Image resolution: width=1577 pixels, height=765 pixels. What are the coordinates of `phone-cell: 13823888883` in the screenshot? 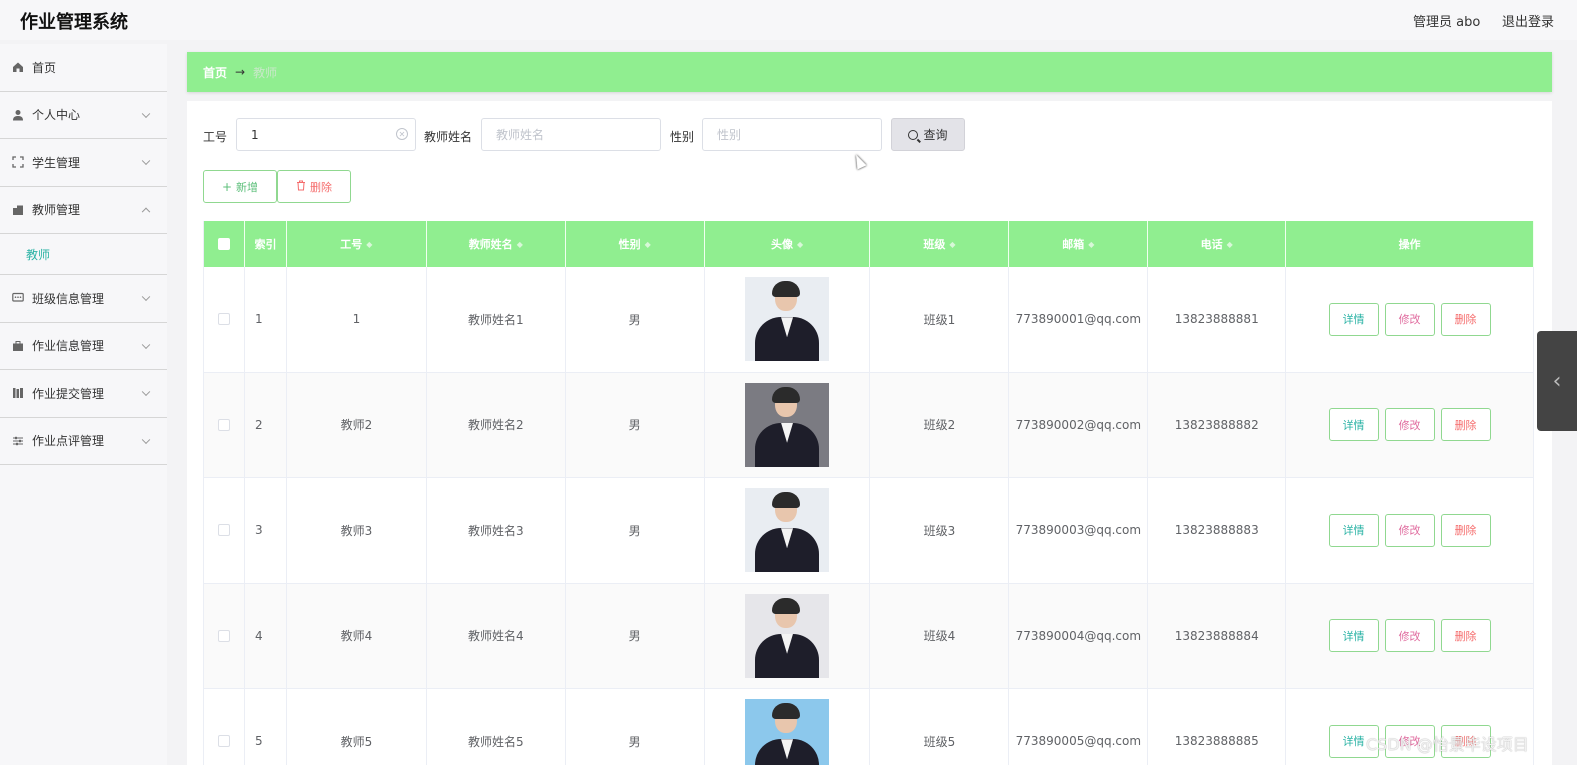 It's located at (1217, 530).